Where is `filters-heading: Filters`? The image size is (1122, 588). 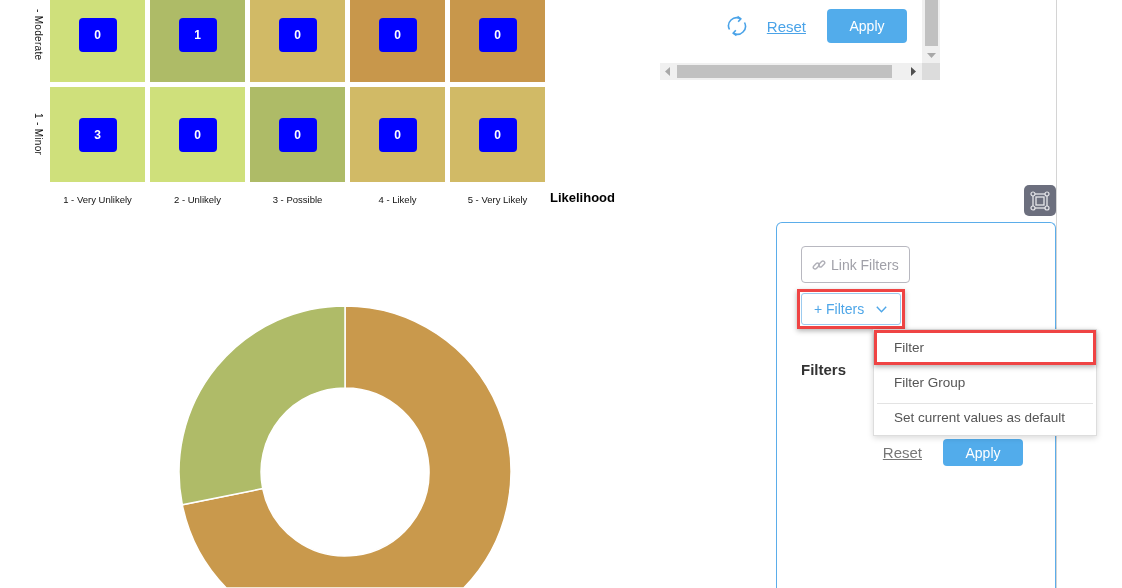 filters-heading: Filters is located at coordinates (823, 369).